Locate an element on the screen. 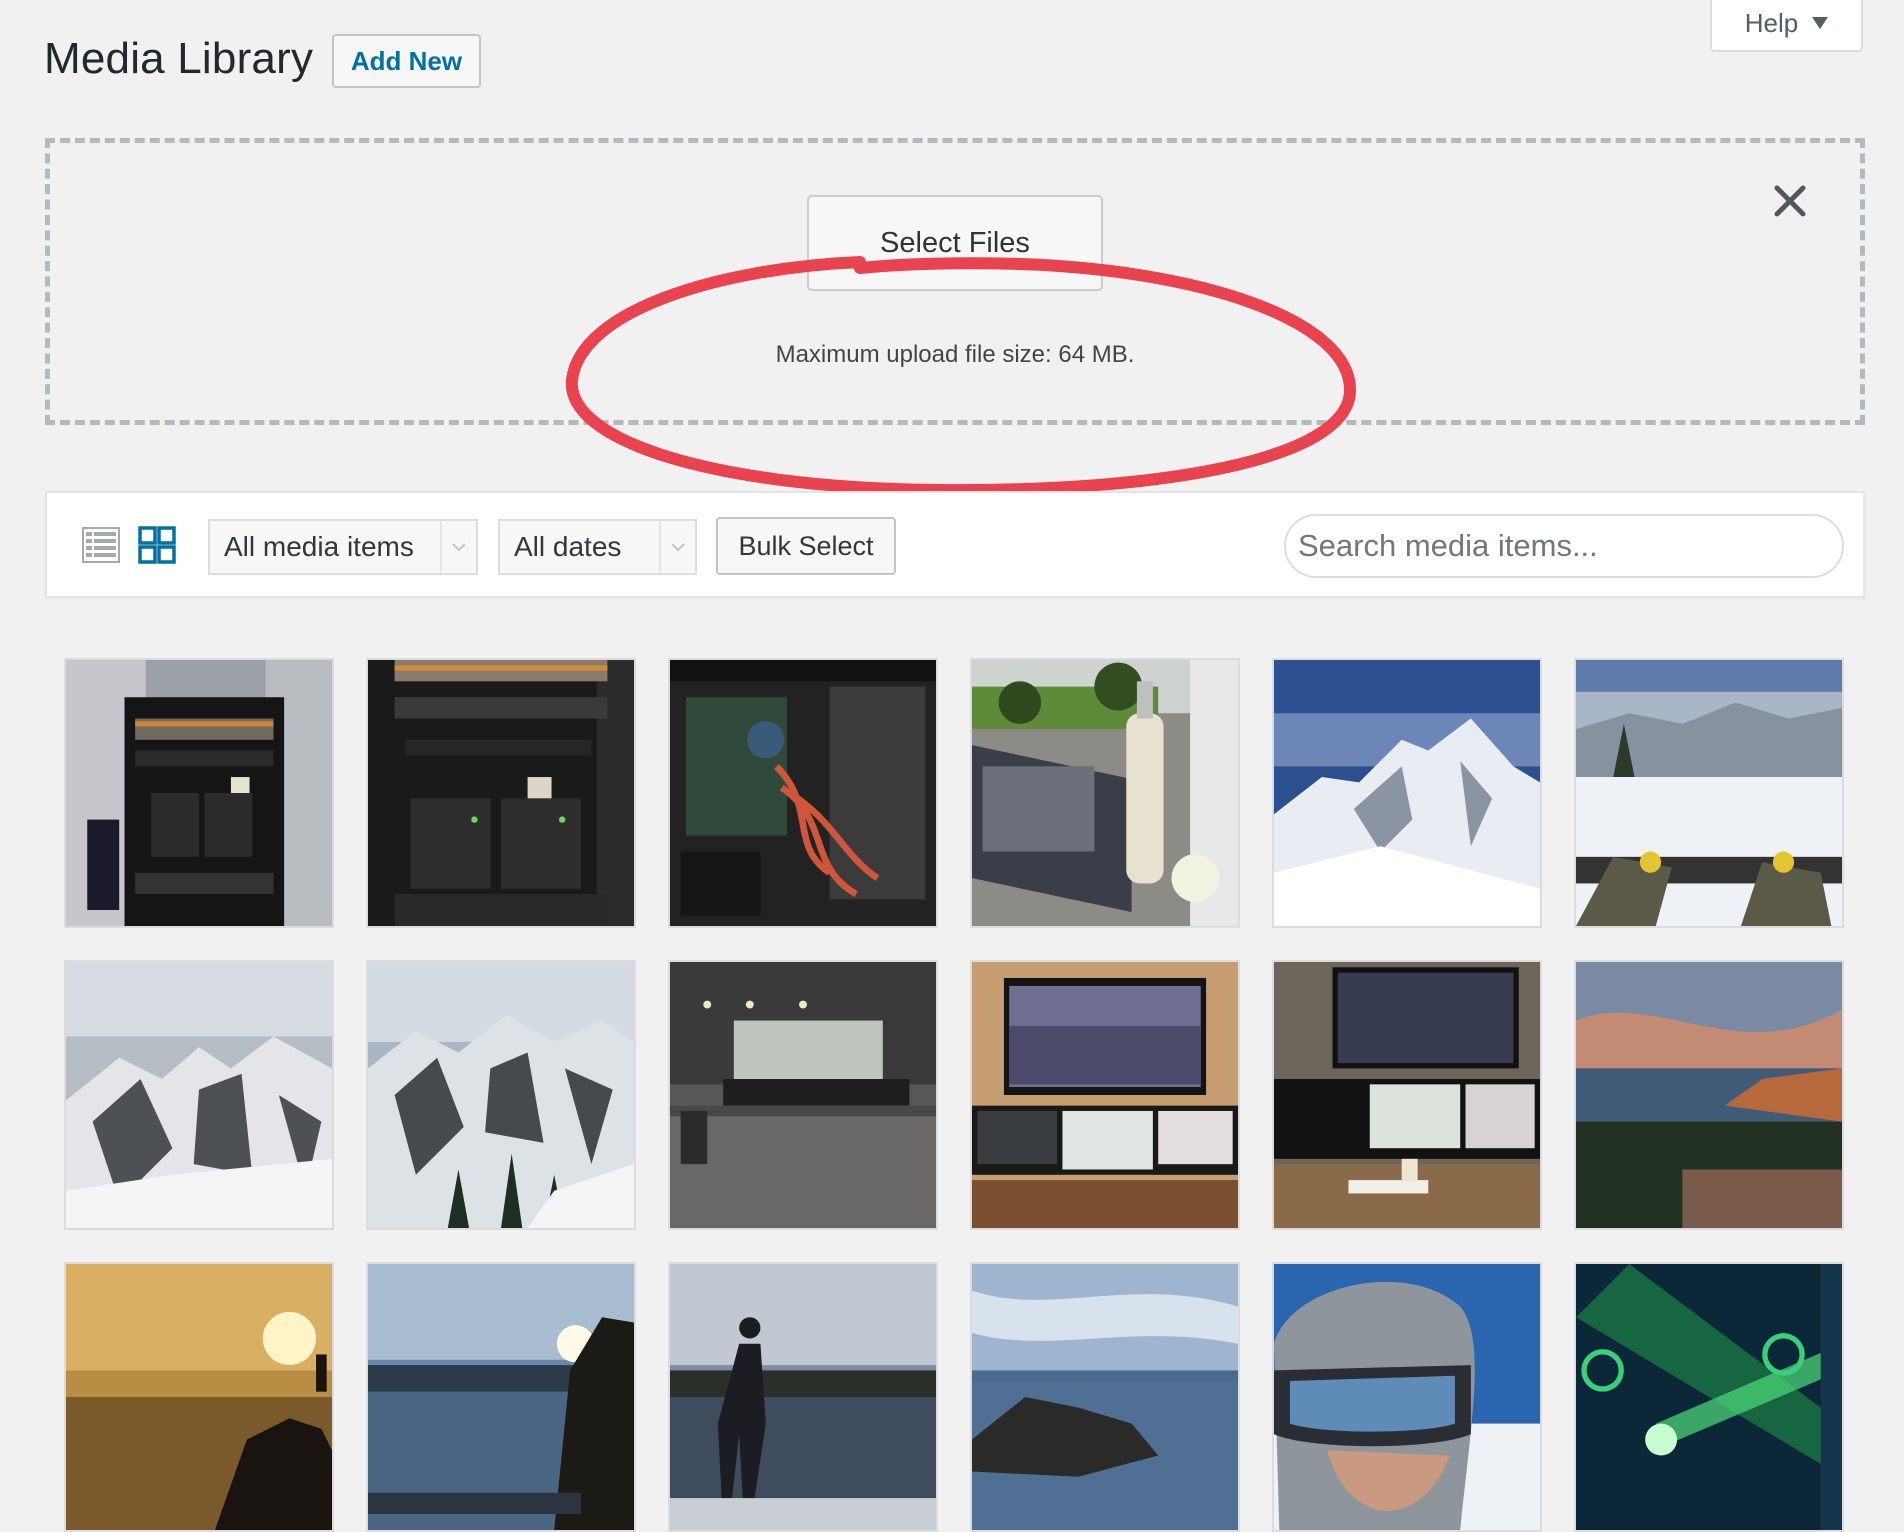 This screenshot has height=1532, width=1904. bulk-select-button: Bulk Select is located at coordinates (806, 546).